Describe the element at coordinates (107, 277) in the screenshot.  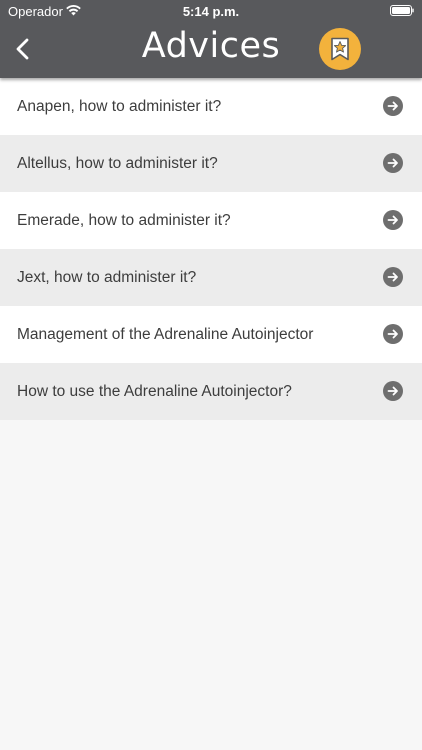
I see `list-item-label: Jext, how to administer it?` at that location.